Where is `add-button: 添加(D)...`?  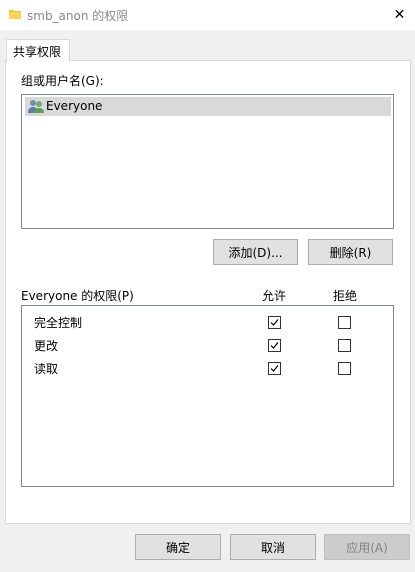 add-button: 添加(D)... is located at coordinates (255, 252).